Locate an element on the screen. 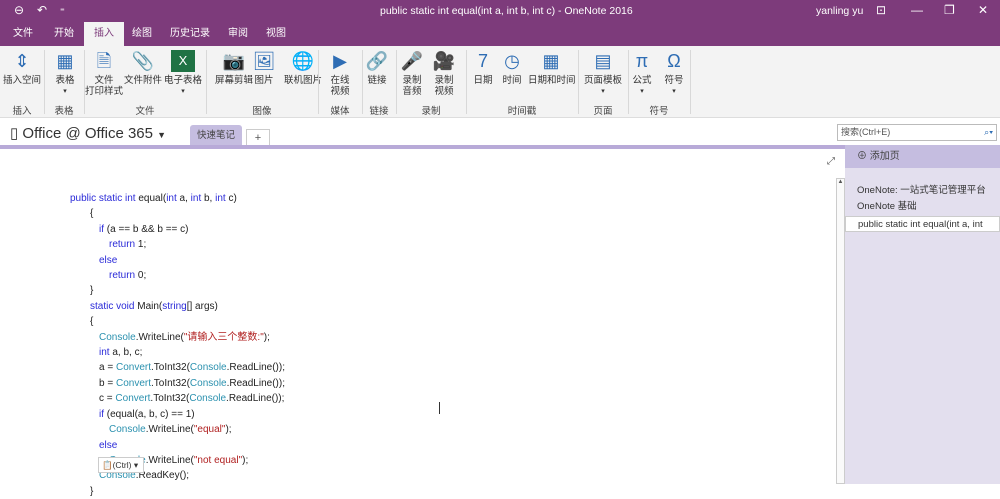 The width and height of the screenshot is (1000, 499). close-icon: ✕ is located at coordinates (983, 10).